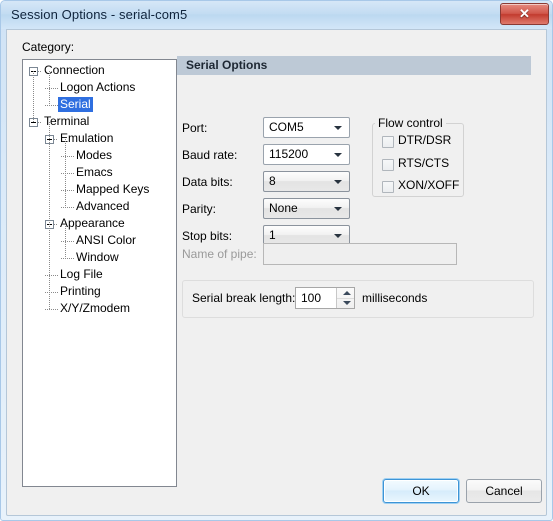 This screenshot has width=553, height=521. What do you see at coordinates (424, 163) in the screenshot?
I see `checkbox-label: RTS/CTS` at bounding box center [424, 163].